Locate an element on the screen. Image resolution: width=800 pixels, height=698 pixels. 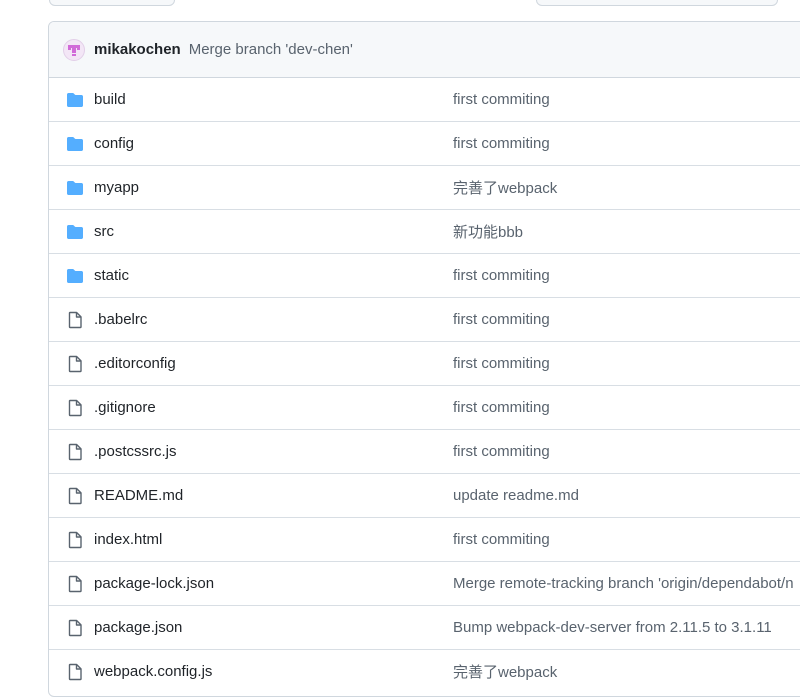
commit-message-link: Merge branch 'dev-chen' is located at coordinates (271, 49).